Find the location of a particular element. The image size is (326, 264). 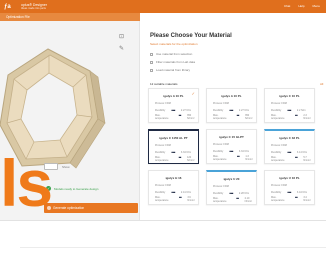

material-name: igulyx C 1150 AL PT is located at coordinates (173, 138).